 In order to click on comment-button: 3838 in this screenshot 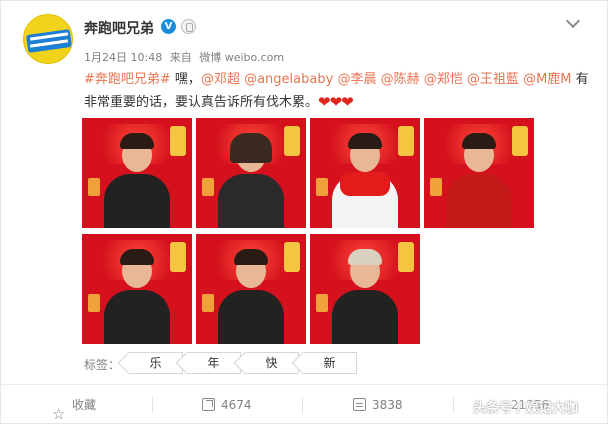, I will do `click(378, 404)`.